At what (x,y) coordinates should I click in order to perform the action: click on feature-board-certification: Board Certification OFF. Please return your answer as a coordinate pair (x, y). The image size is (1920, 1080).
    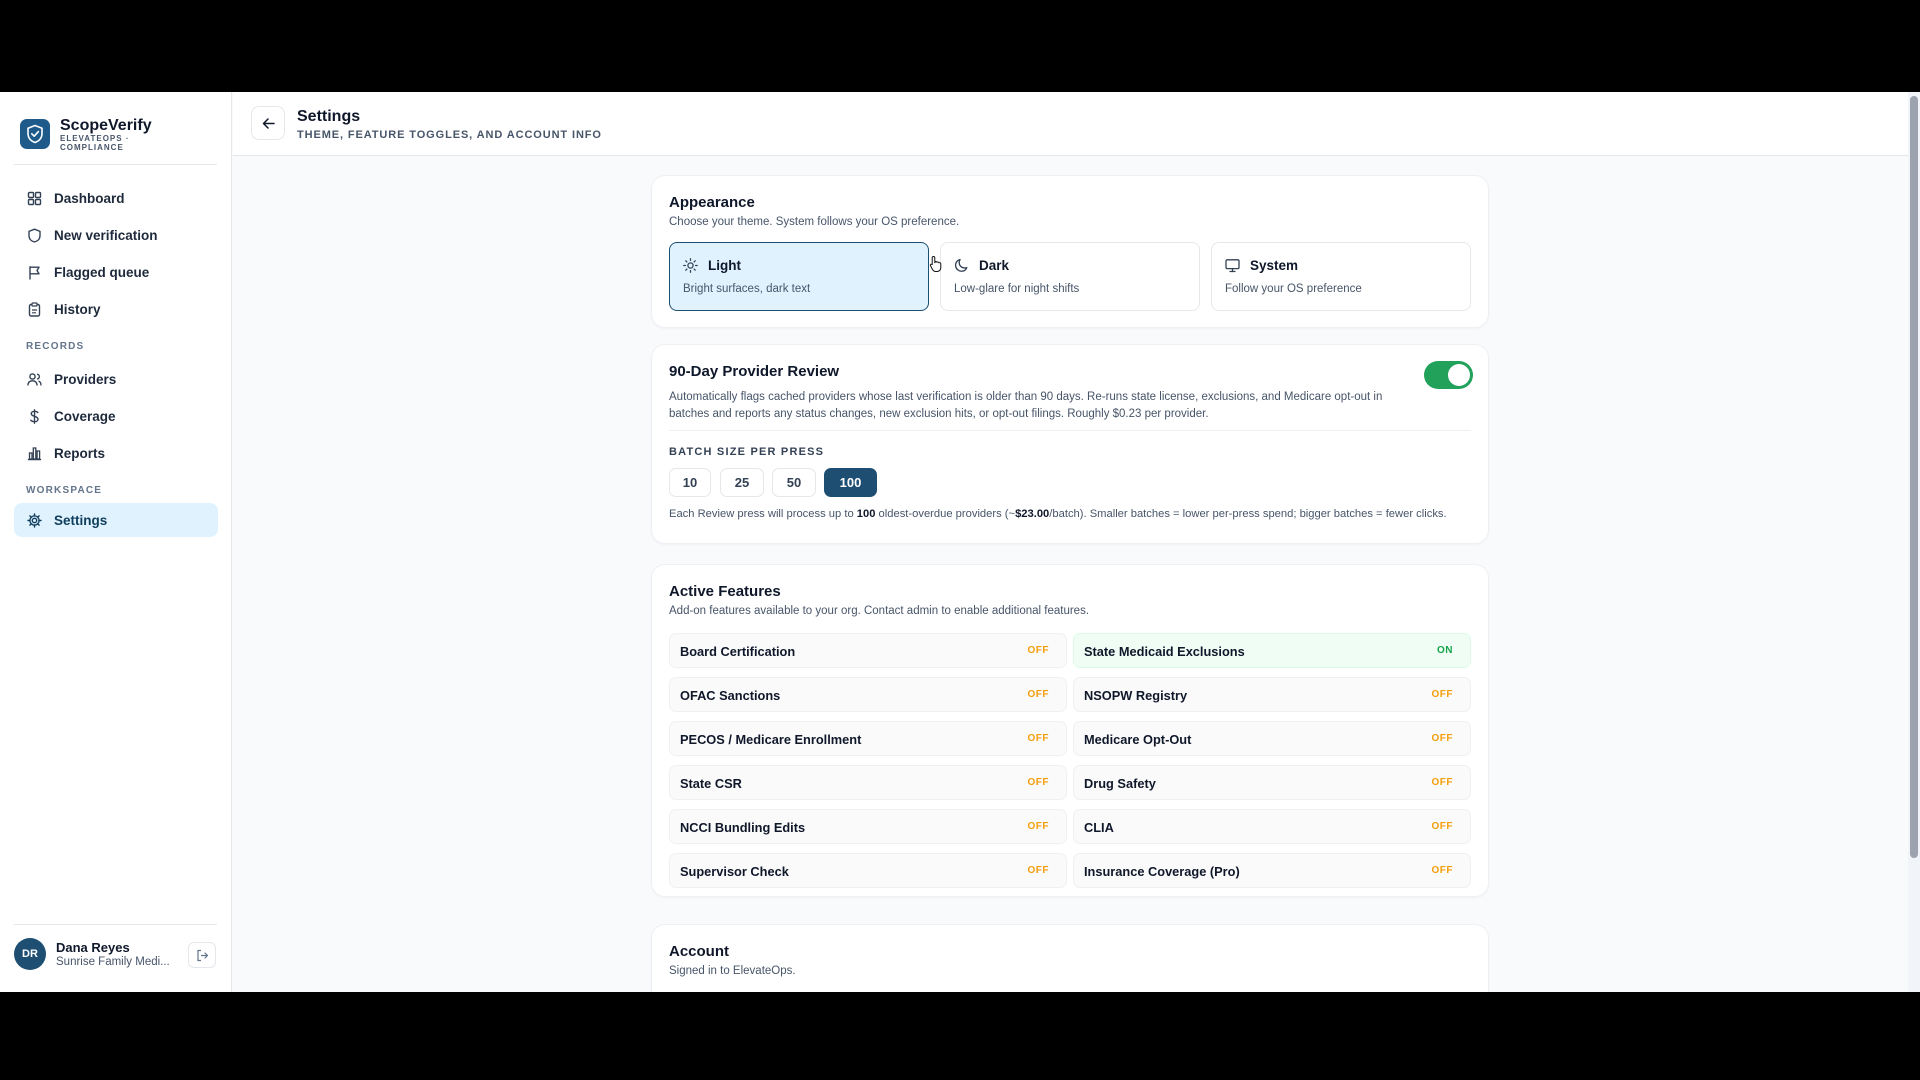
    Looking at the image, I should click on (868, 650).